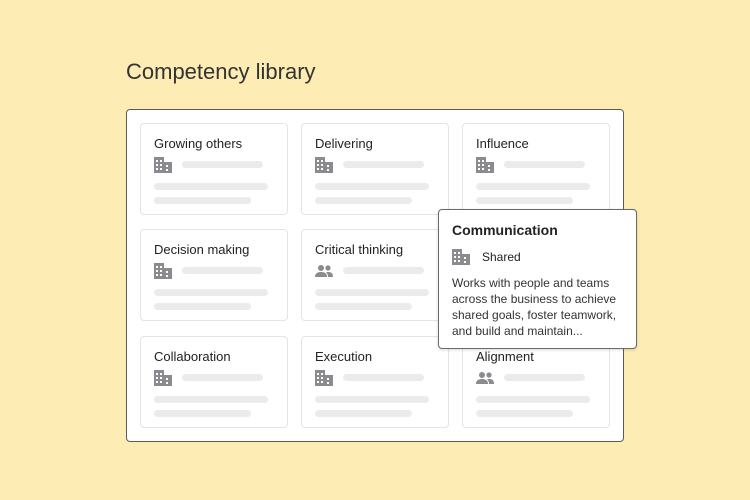 The image size is (750, 500). I want to click on card-title: Collaboration, so click(192, 356).